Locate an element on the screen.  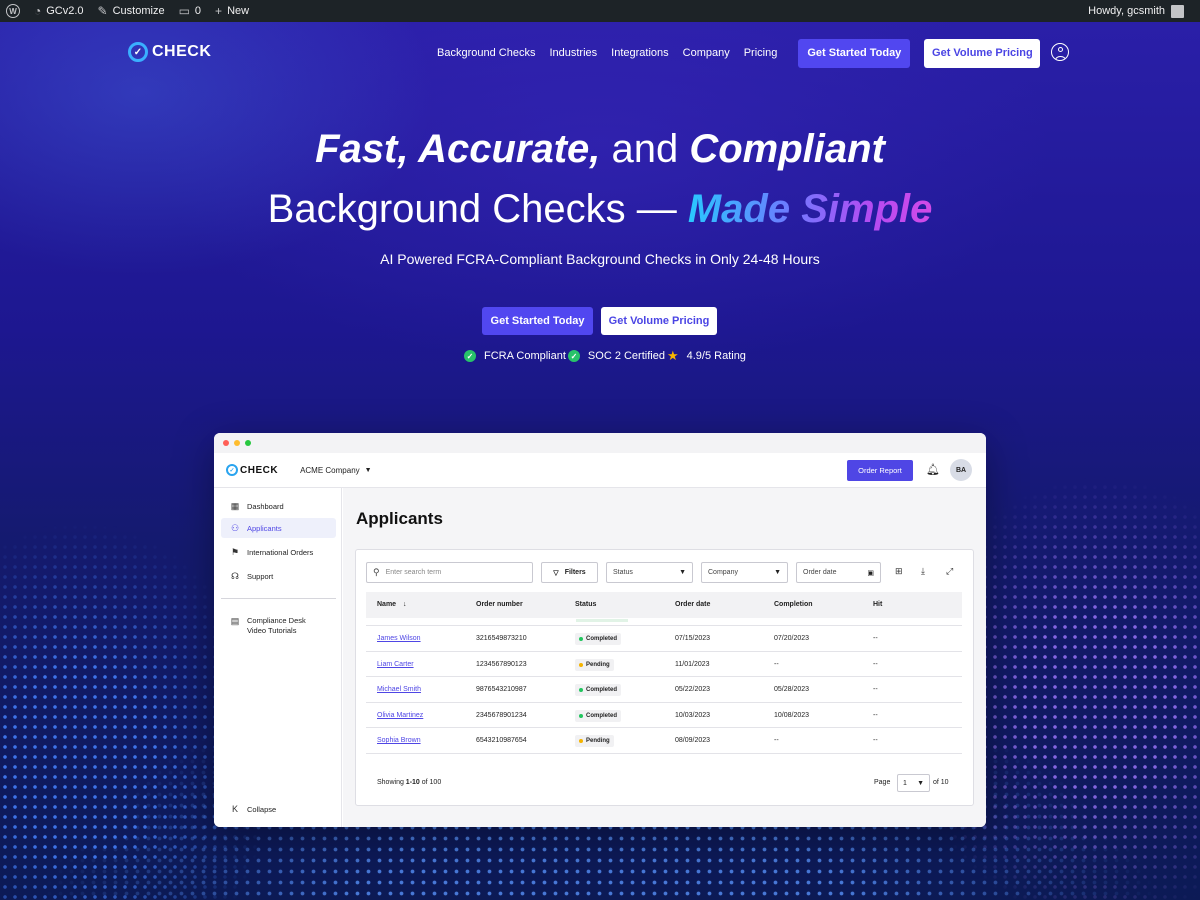
collapse-label: Collapse is located at coordinates (262, 809).